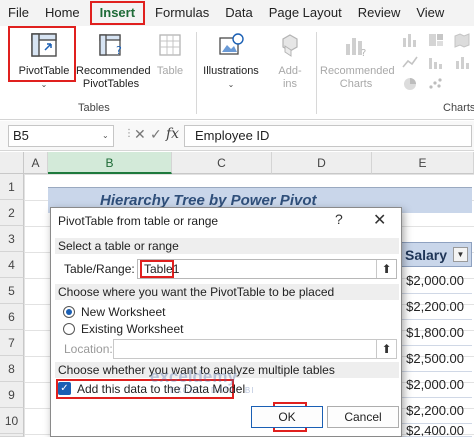  I want to click on table-range-input: Table1 ⬆, so click(267, 269).